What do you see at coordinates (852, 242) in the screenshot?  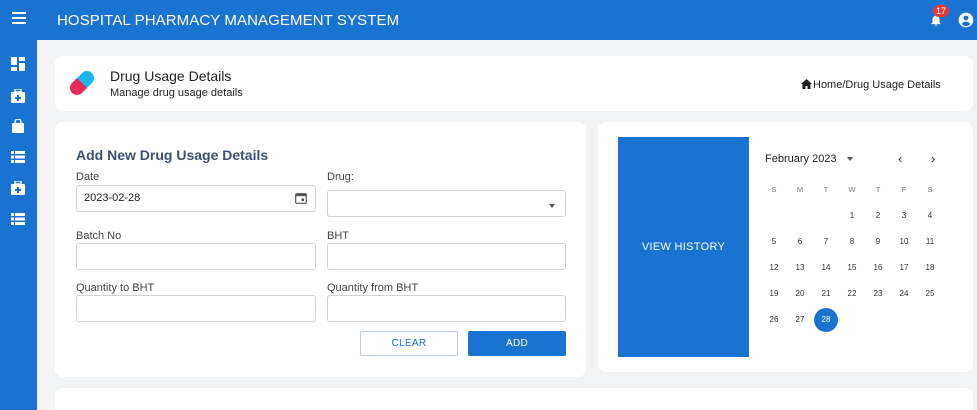 I see `calendar-day: 8` at bounding box center [852, 242].